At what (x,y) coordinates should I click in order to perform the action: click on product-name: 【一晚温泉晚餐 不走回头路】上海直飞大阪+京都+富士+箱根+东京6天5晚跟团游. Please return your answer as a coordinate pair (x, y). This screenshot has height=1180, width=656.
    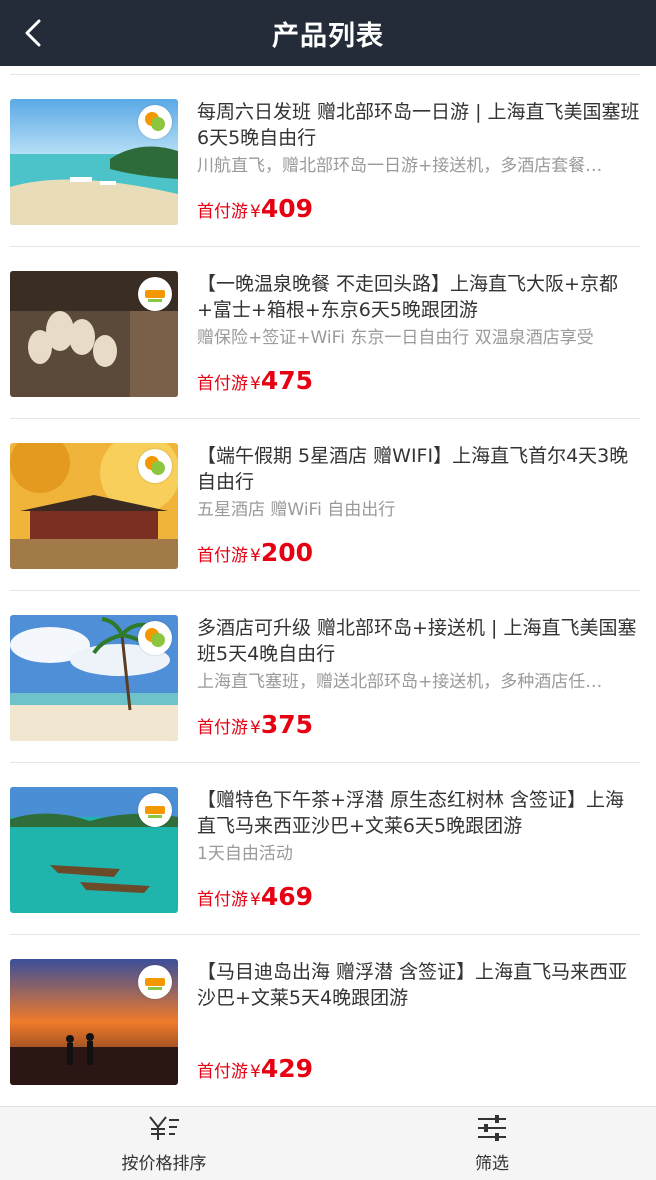
    Looking at the image, I should click on (407, 297).